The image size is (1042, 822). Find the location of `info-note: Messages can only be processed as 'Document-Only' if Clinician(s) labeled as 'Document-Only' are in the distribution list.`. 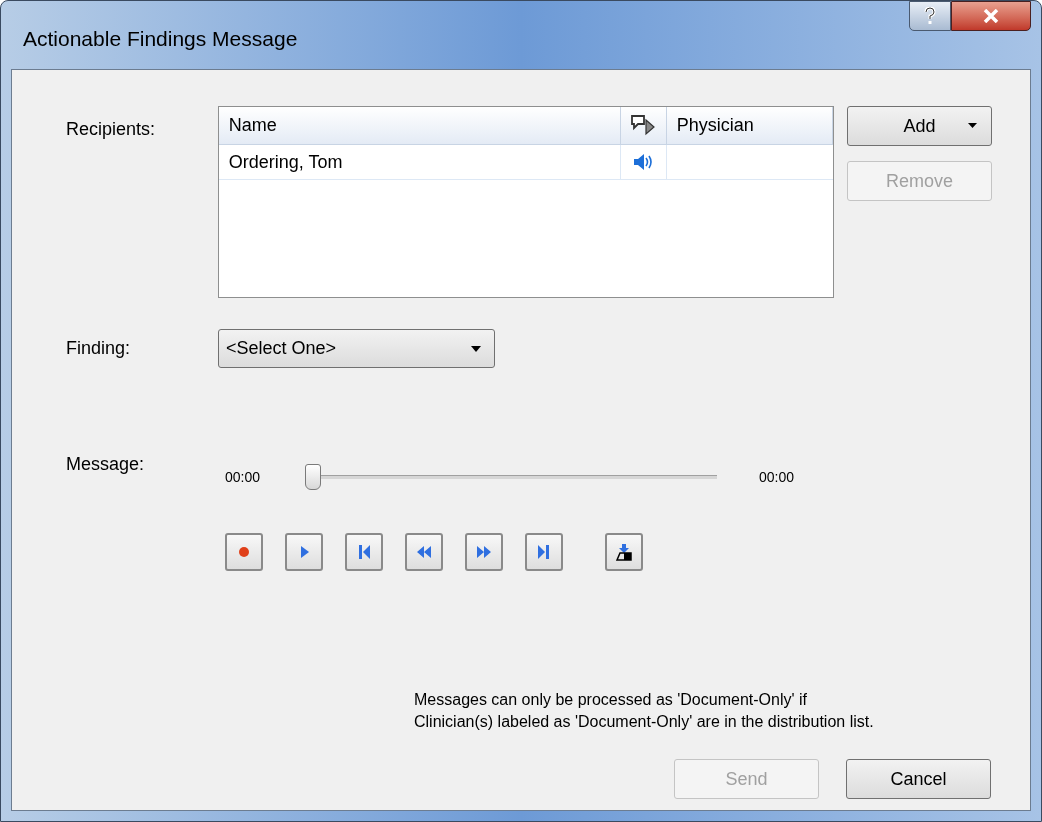

info-note: Messages can only be processed as 'Document-Only' if Clinician(s) labeled as 'Document-Only' are in the distribution list. is located at coordinates (644, 711).